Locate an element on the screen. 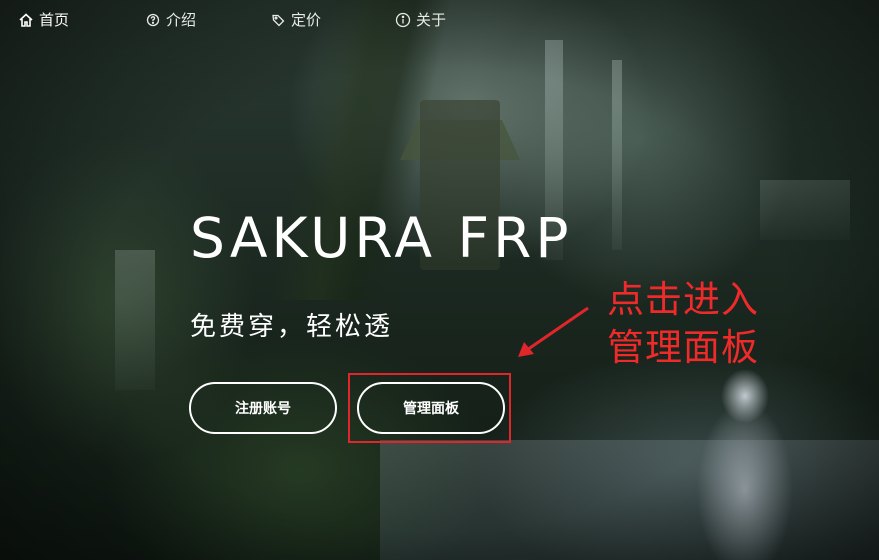  tag-icon is located at coordinates (278, 20).